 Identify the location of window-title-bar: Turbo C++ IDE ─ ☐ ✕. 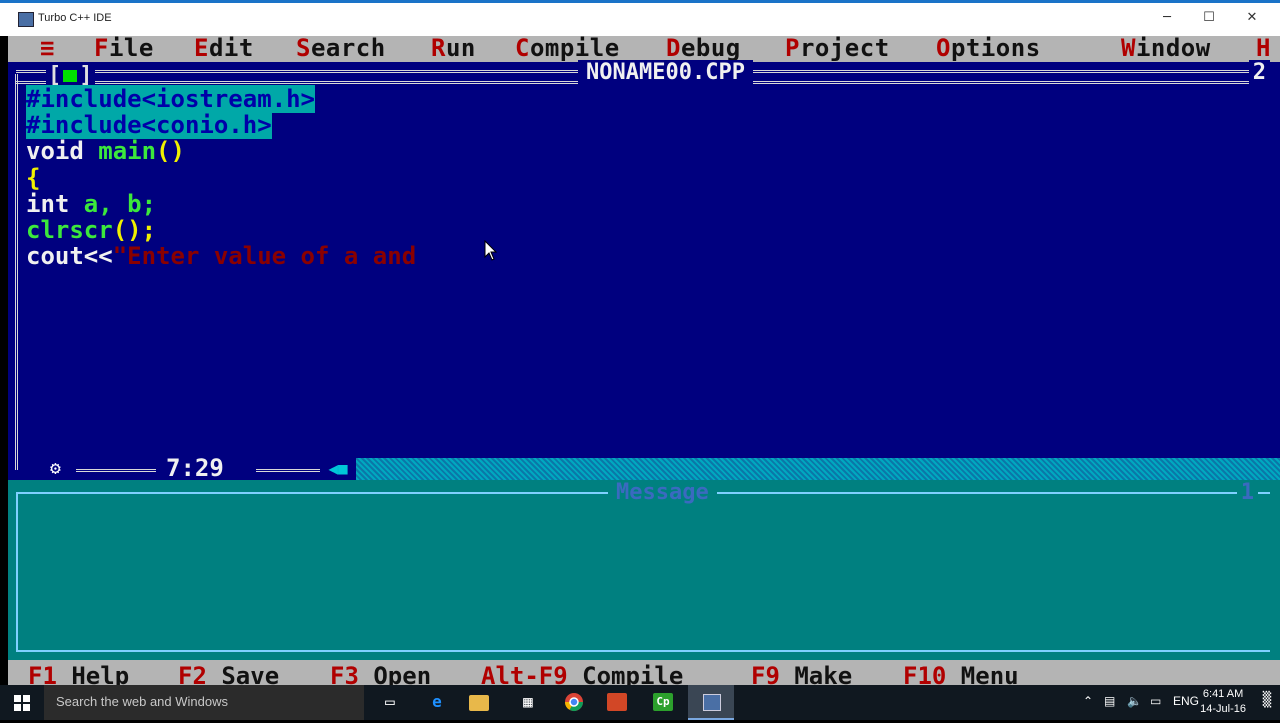
(640, 18).